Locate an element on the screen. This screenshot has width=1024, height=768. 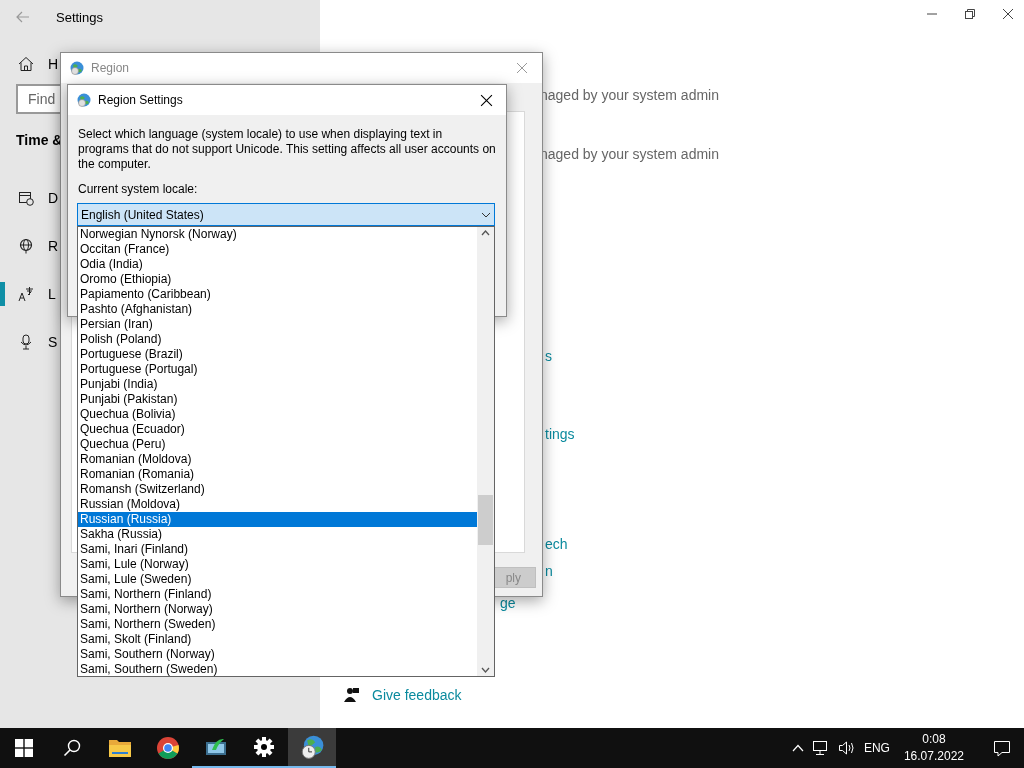
language-icon is located at coordinates (26, 294).